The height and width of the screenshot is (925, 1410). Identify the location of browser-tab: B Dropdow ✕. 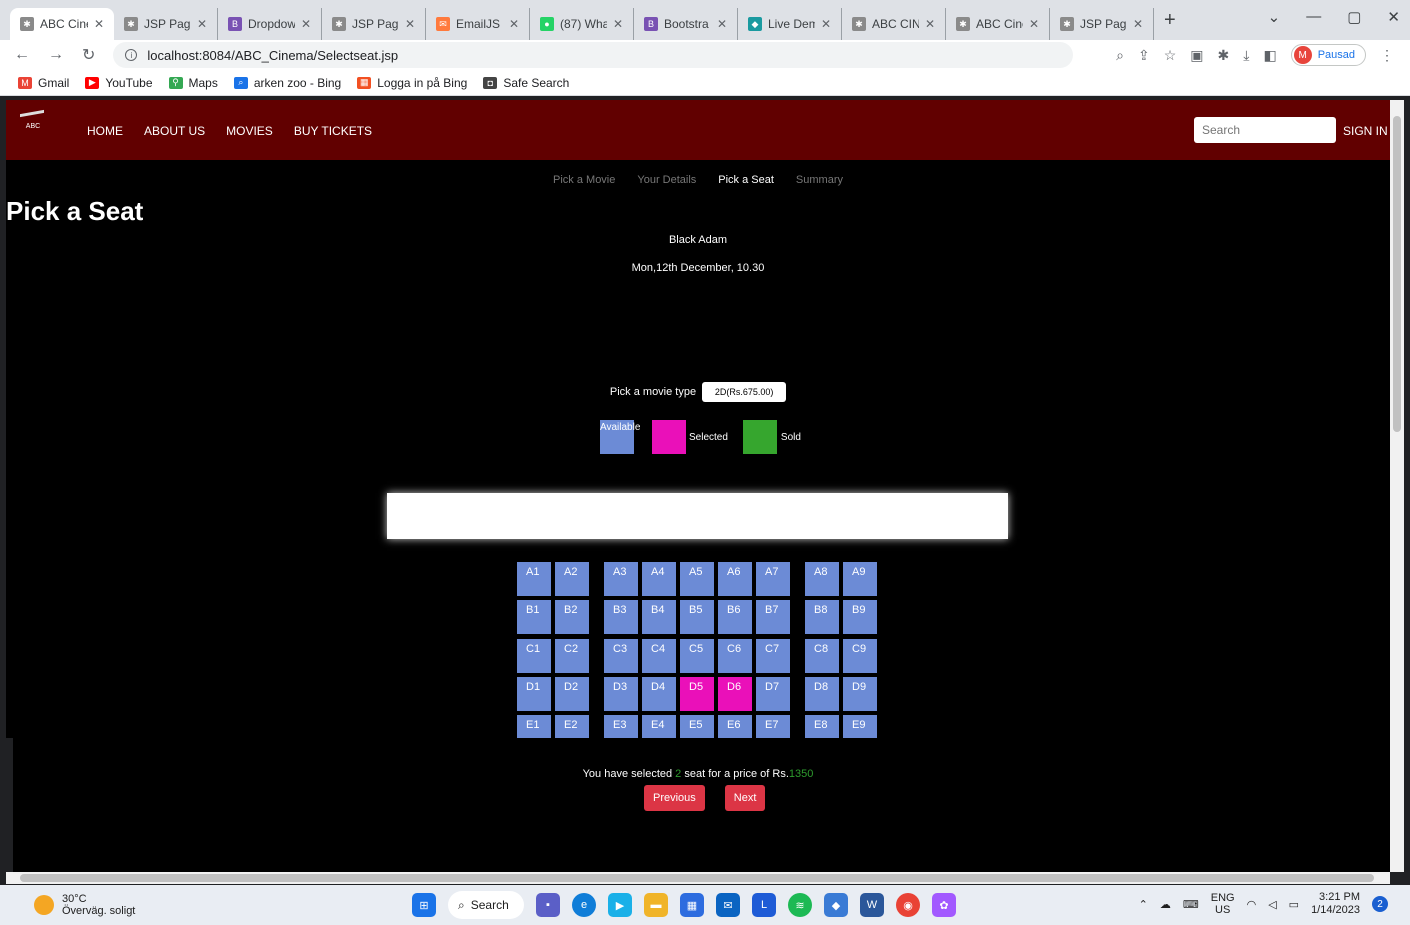
(270, 24).